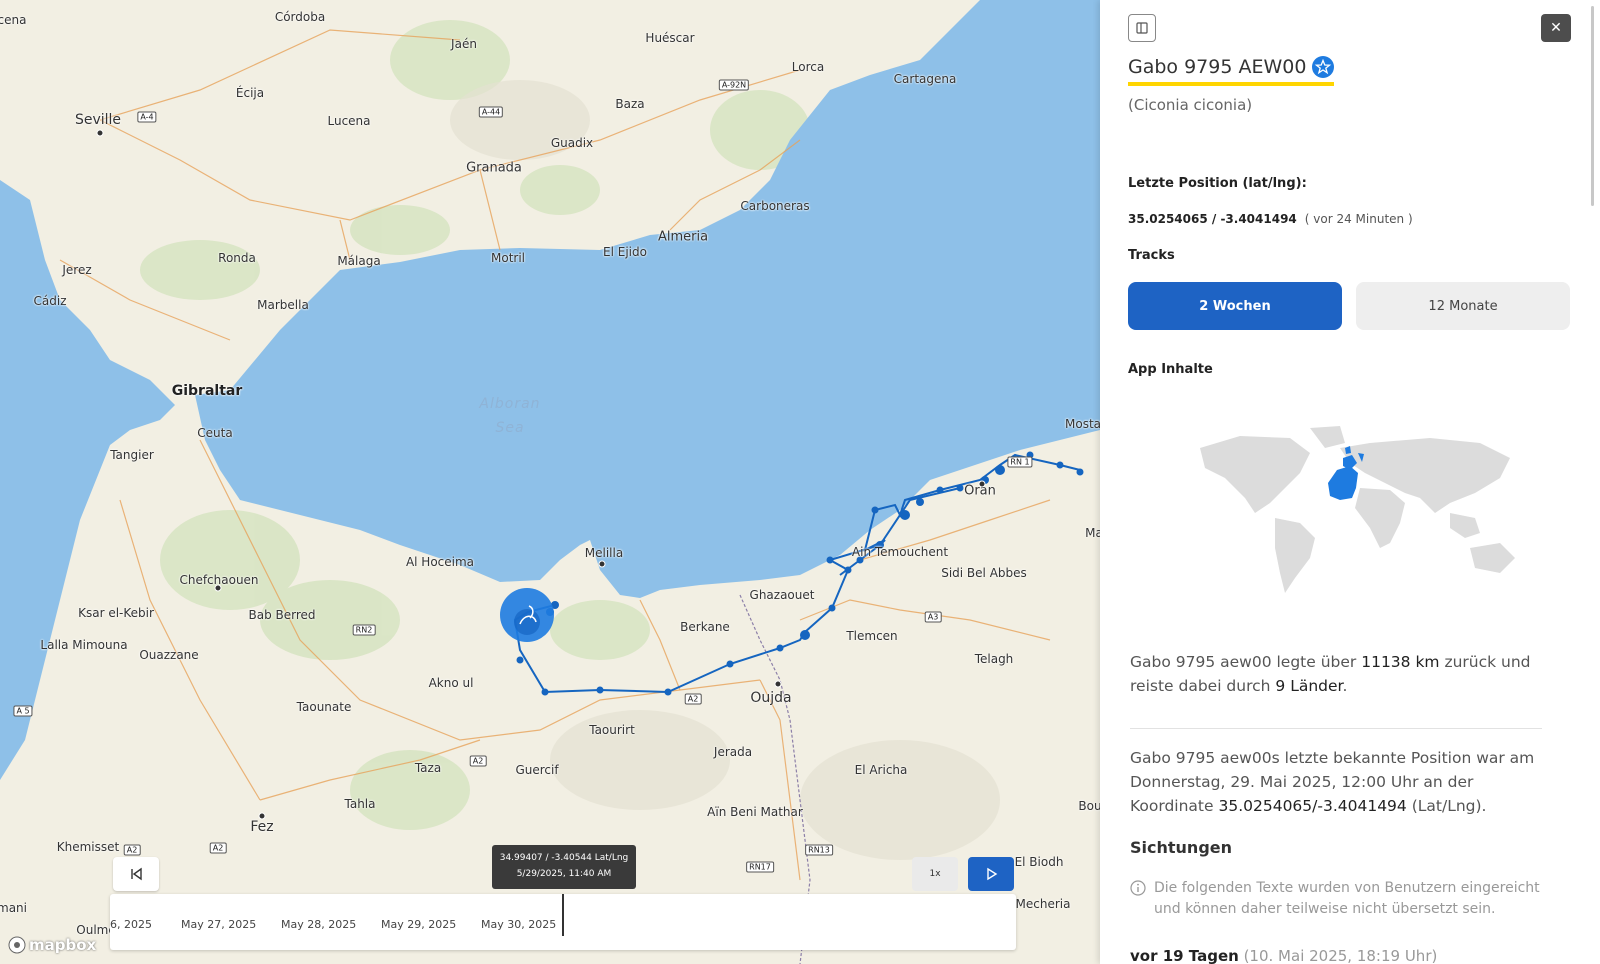  I want to click on place-label: cena, so click(13, 20).